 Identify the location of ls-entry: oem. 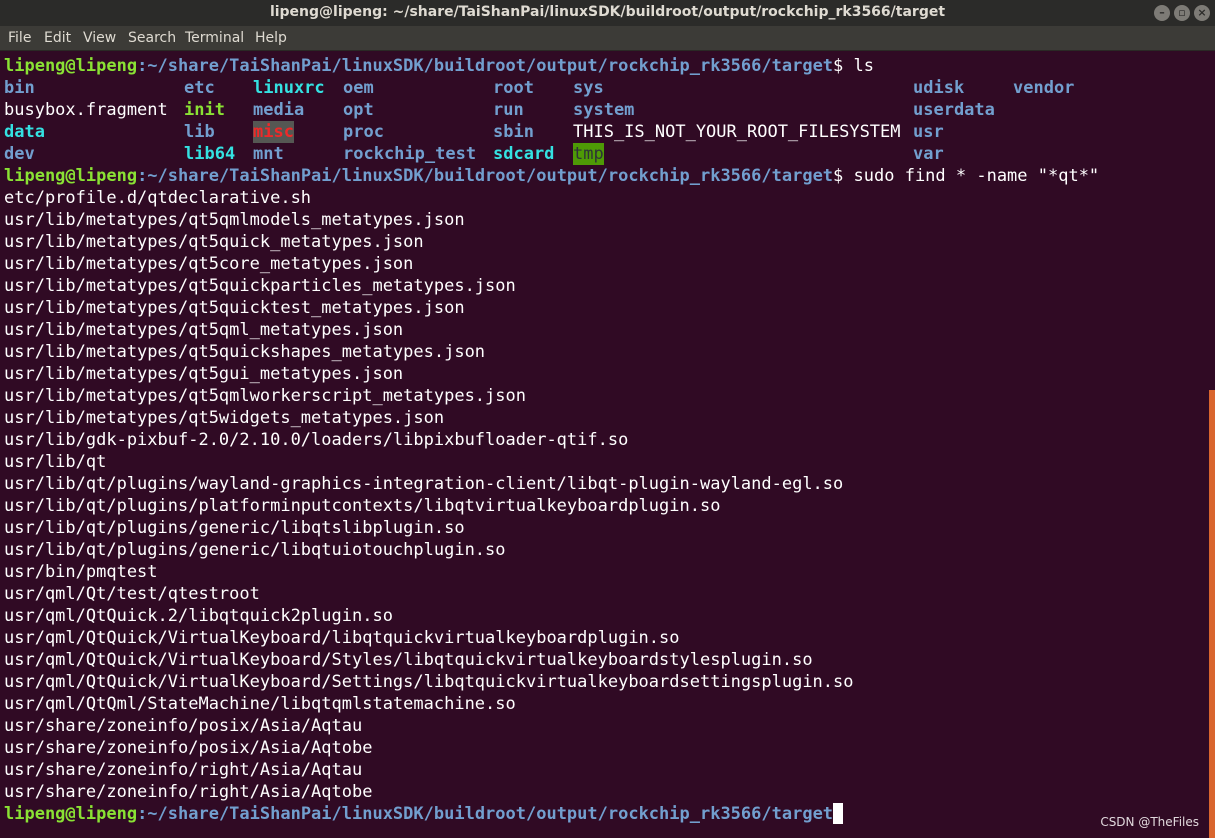
(358, 88).